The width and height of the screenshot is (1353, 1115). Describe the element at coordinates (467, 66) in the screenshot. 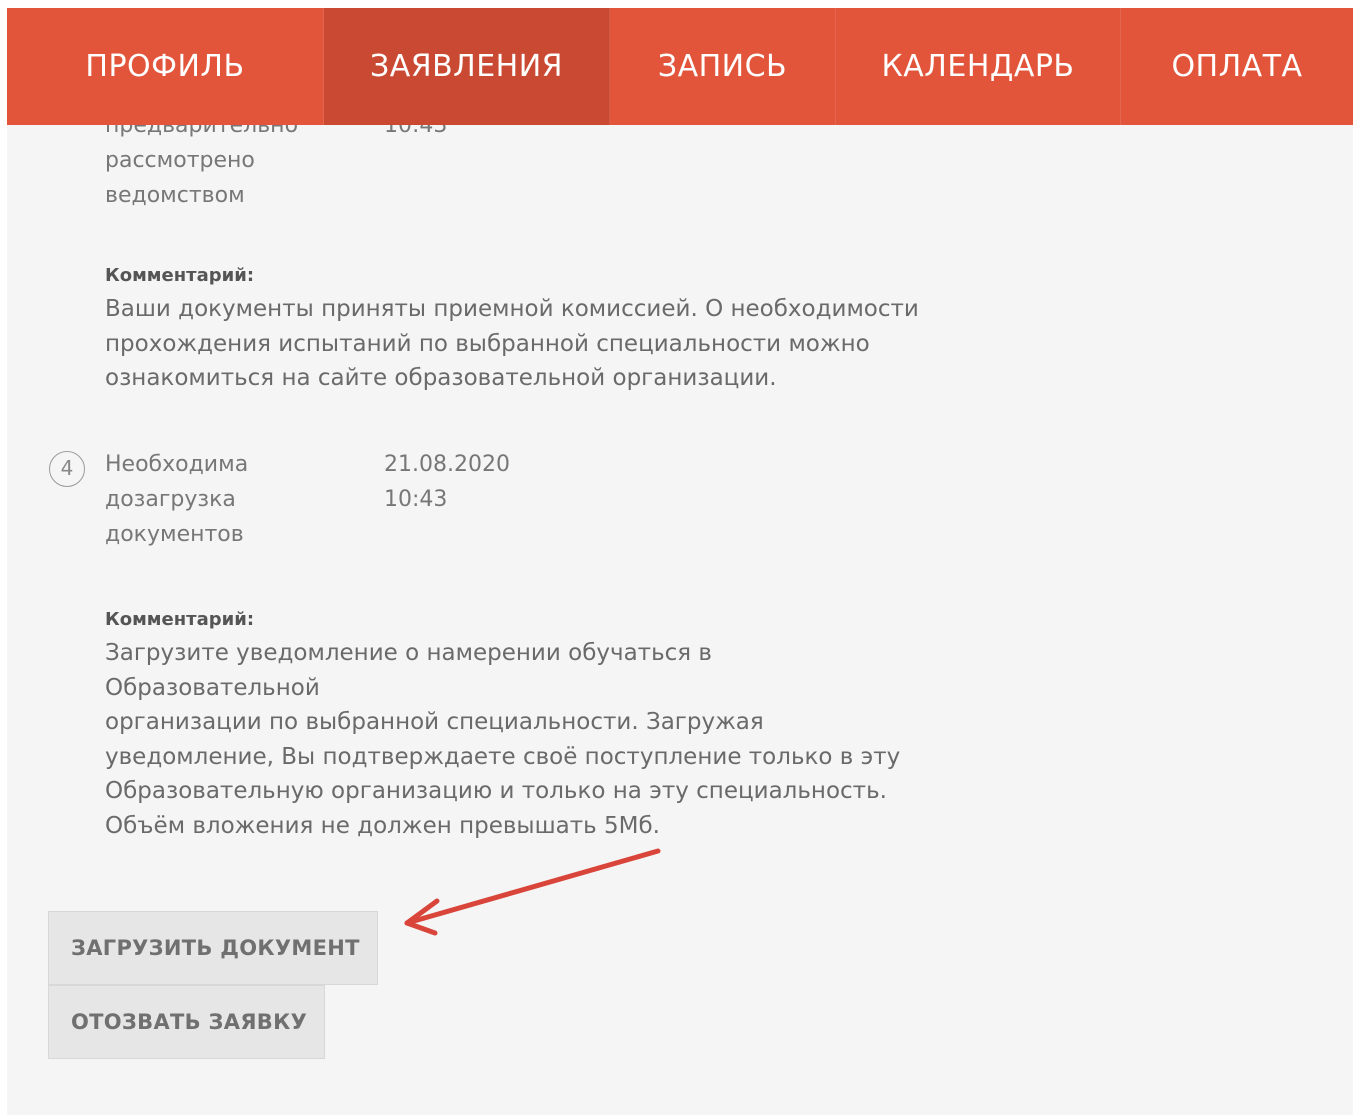

I see `nav-tab-applications: ЗАЯВЛЕНИЯ` at that location.